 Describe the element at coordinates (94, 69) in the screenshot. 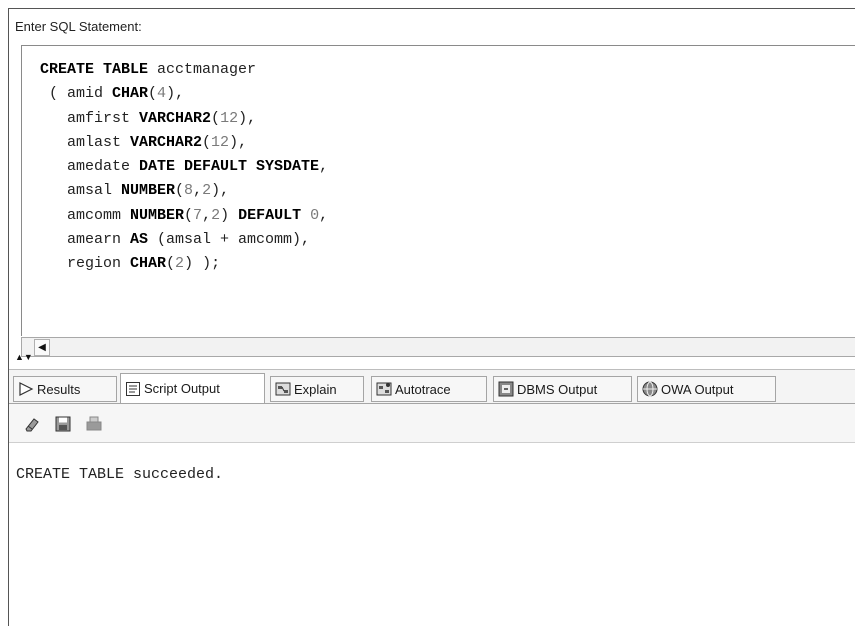

I see `sql-keyword: CREATE TABLE` at that location.